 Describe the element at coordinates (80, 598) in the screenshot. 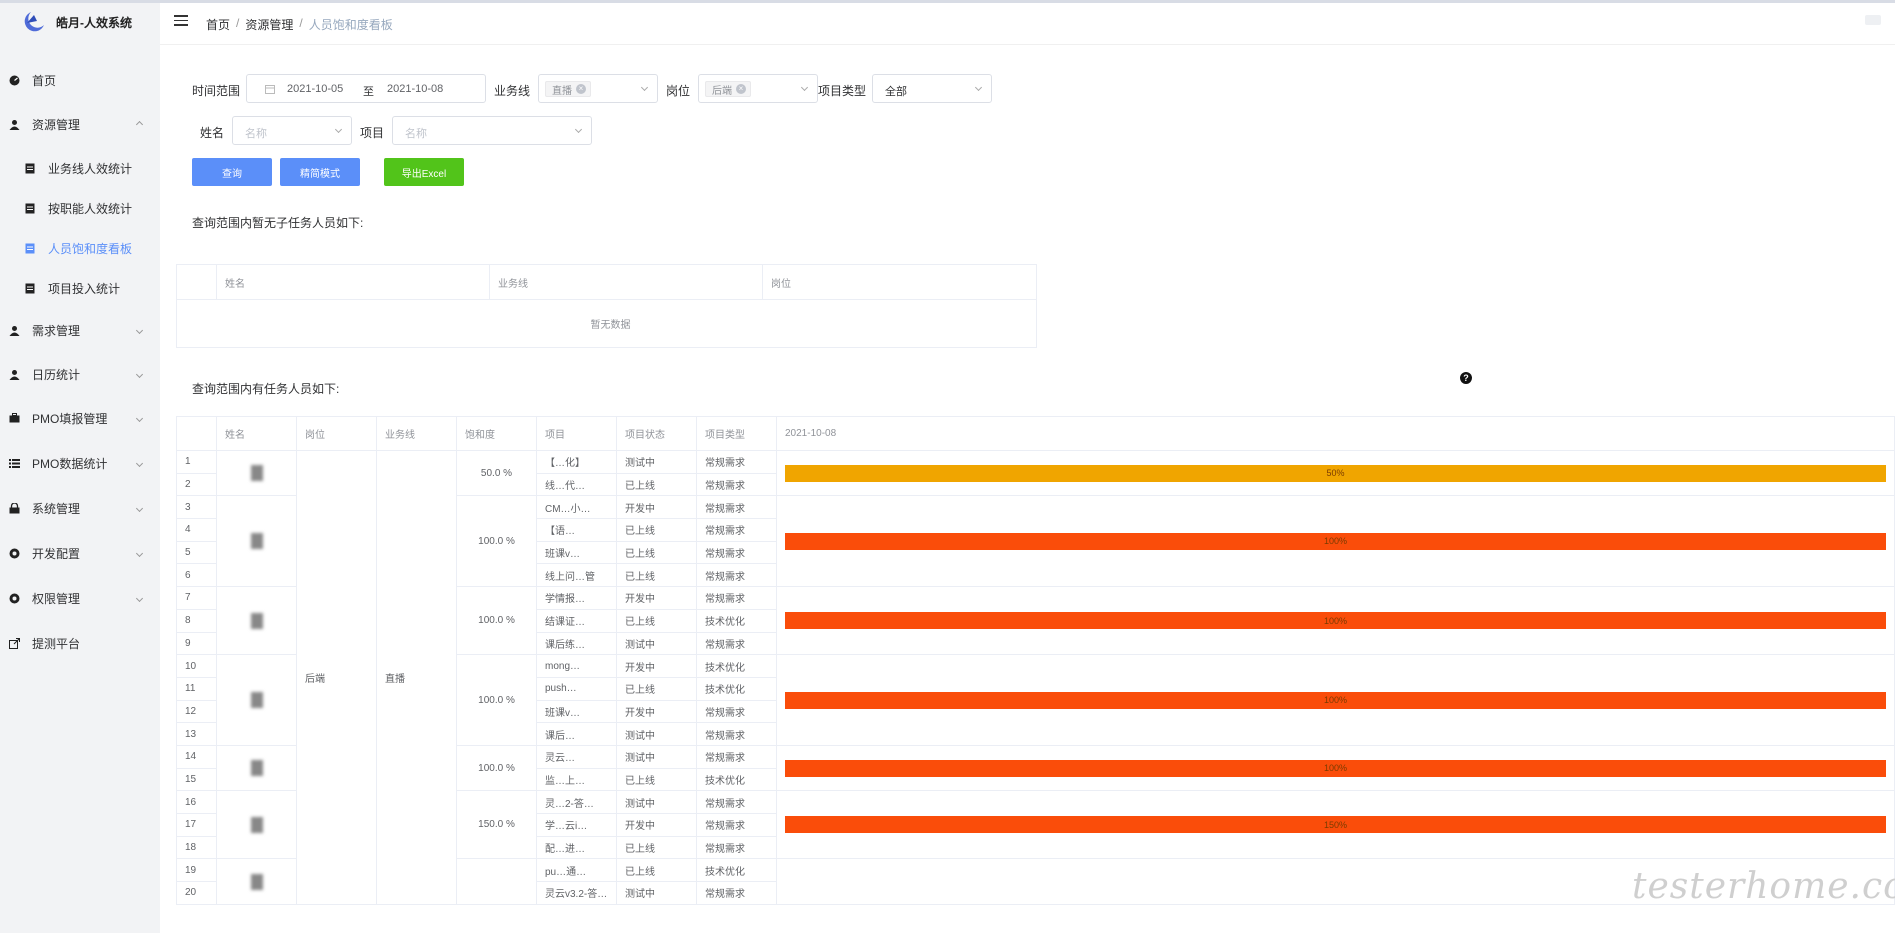

I see `sidebar-item: 权限管理` at that location.